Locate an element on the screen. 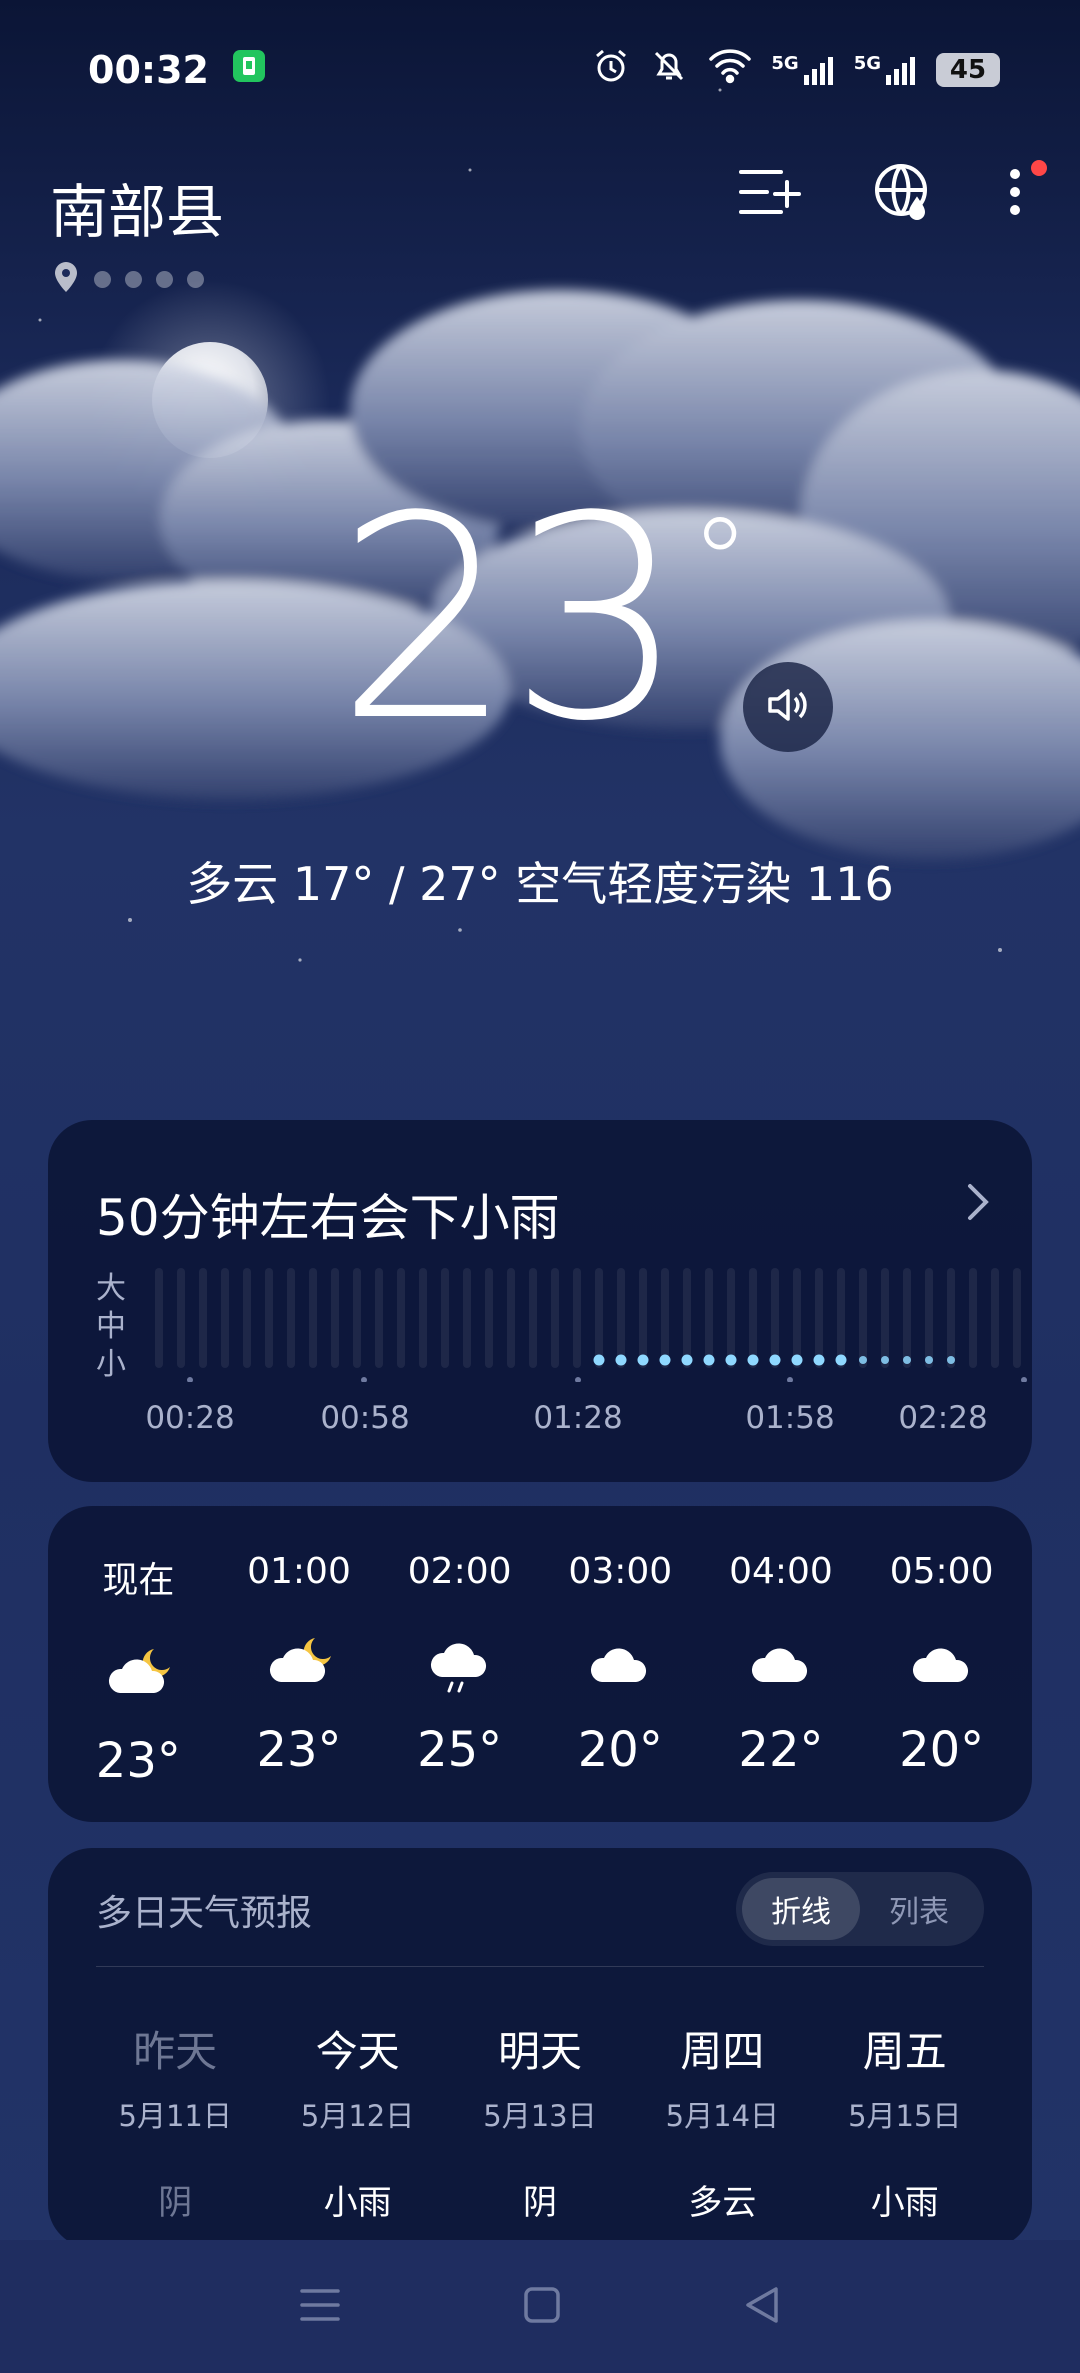 Image resolution: width=1080 pixels, height=2373 pixels. cloud-icon is located at coordinates (781, 1666).